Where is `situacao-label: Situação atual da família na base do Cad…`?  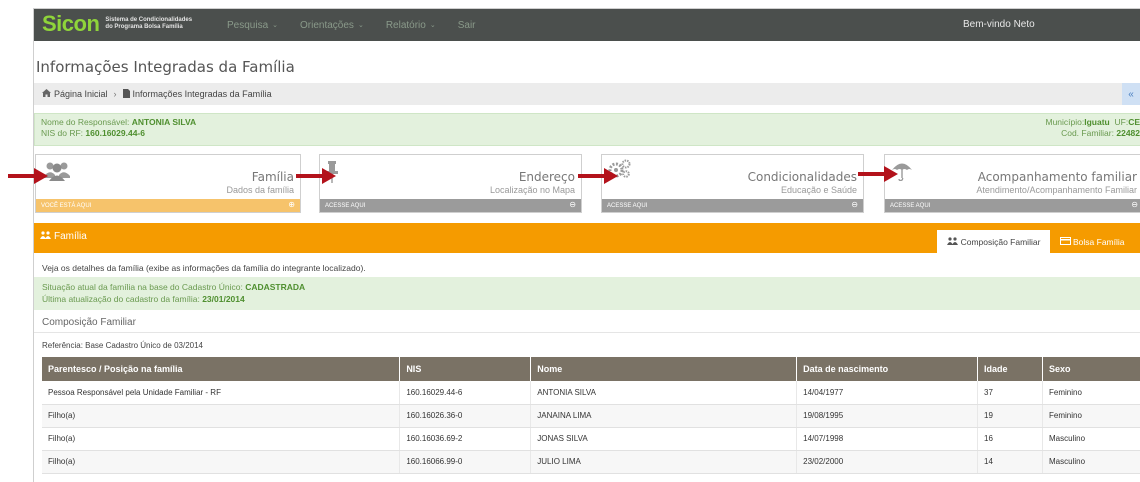
situacao-label: Situação atual da família na base do Cad… is located at coordinates (142, 287).